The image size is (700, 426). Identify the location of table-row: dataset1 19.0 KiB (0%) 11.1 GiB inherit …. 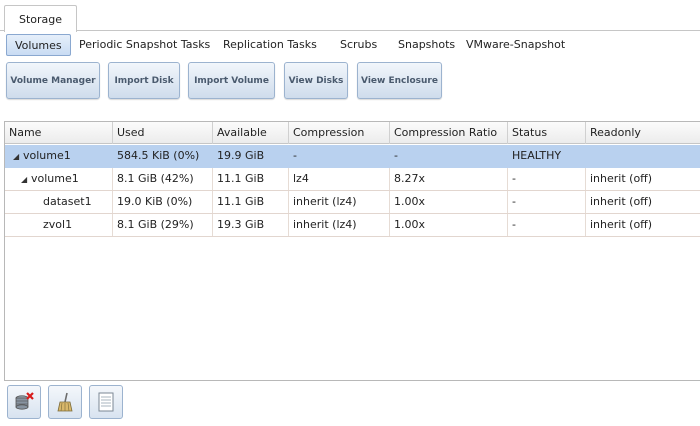
(352, 202).